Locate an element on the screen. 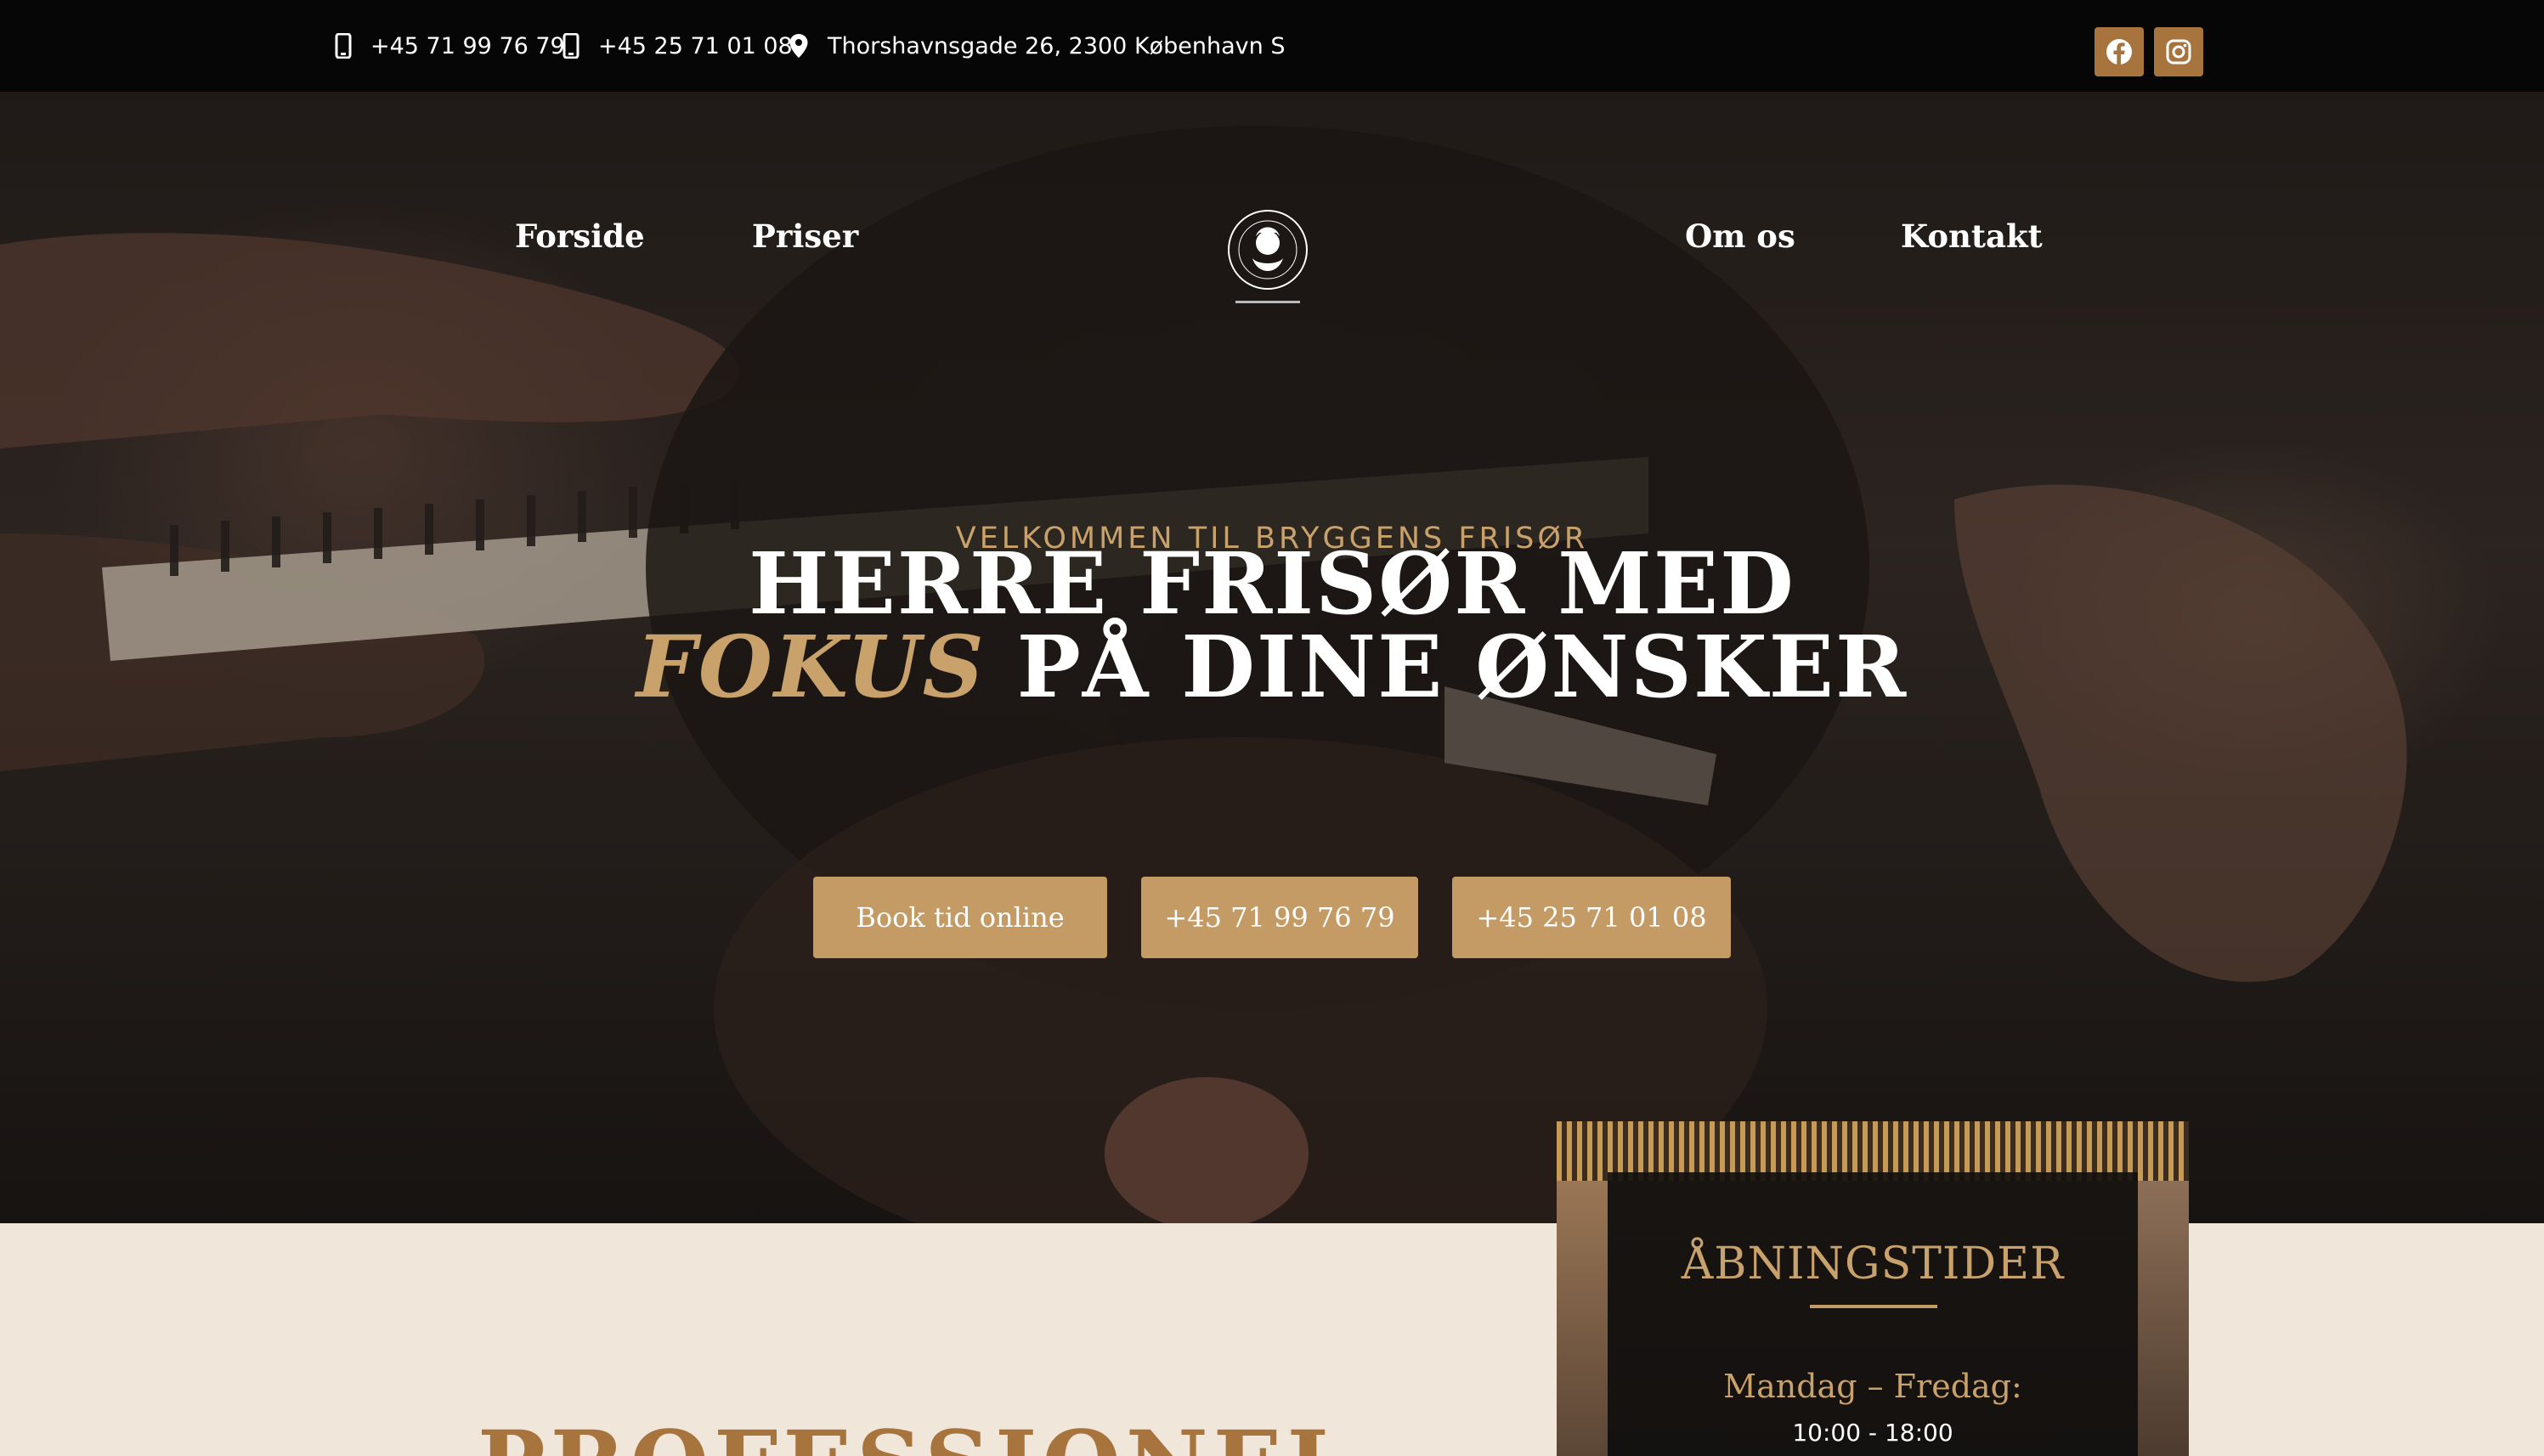 The width and height of the screenshot is (2544, 1456). book-online-button: Book tid online is located at coordinates (960, 917).